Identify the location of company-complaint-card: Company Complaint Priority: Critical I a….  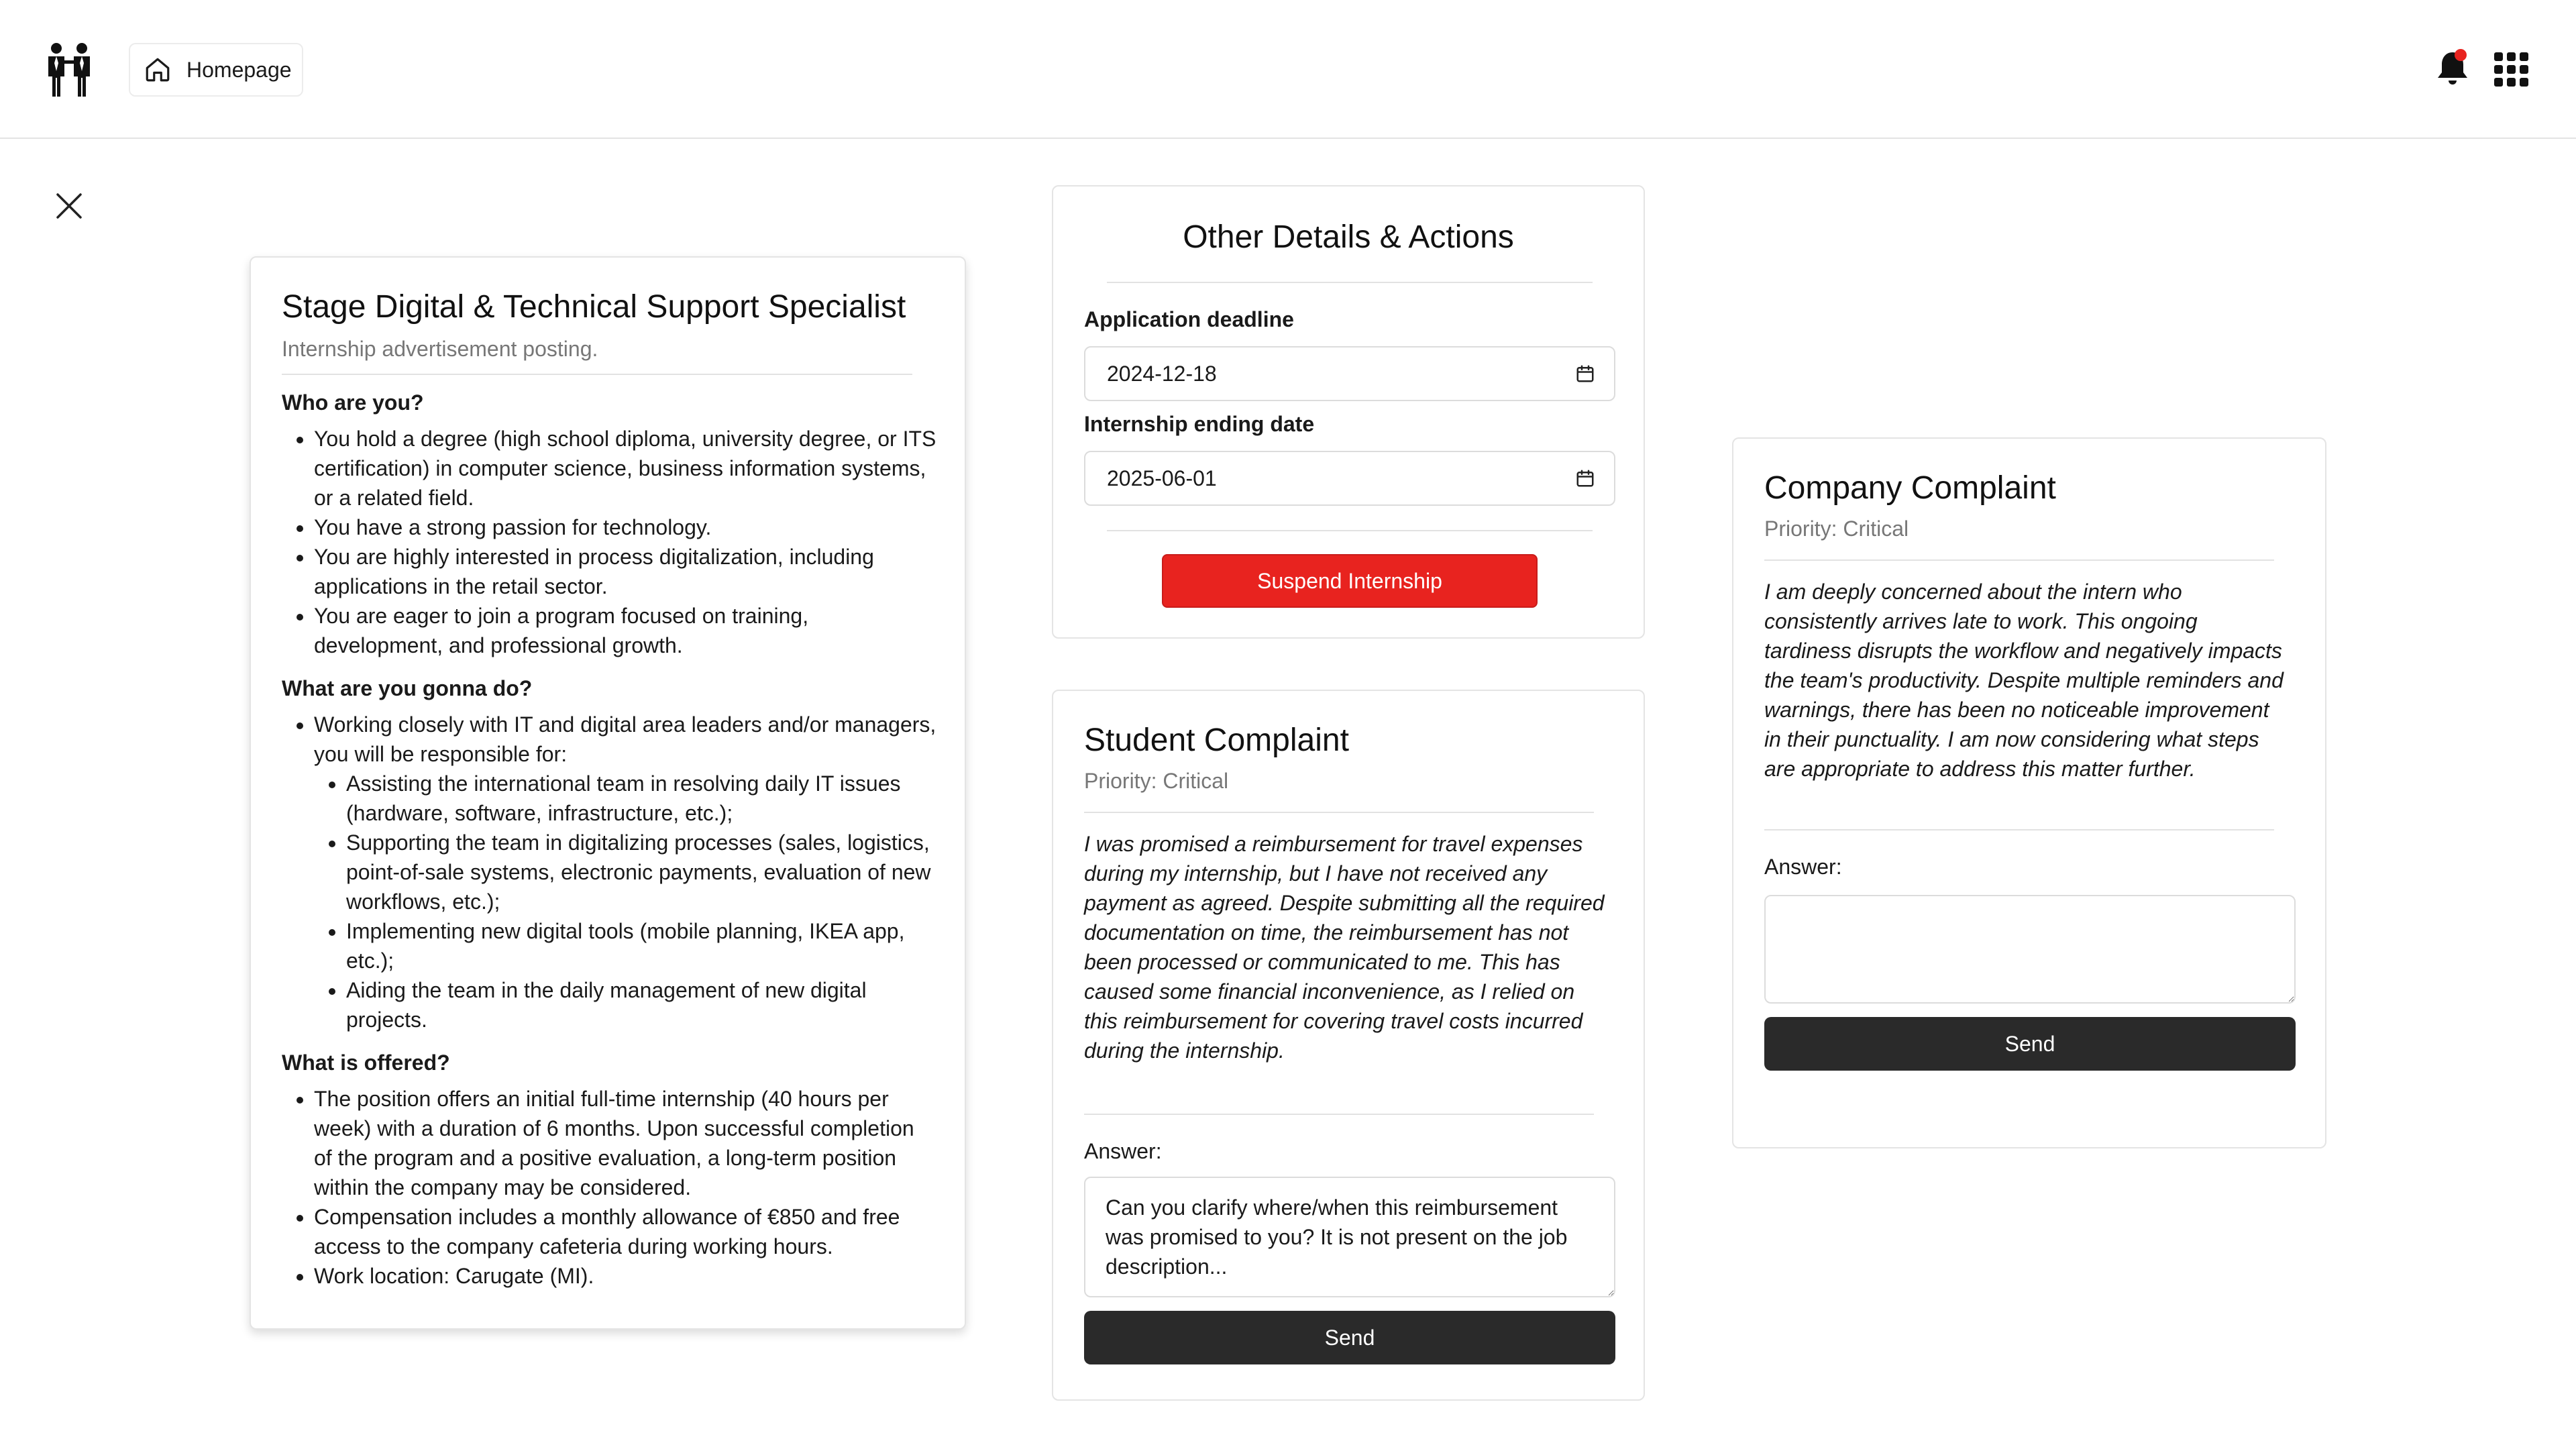
(2029, 792).